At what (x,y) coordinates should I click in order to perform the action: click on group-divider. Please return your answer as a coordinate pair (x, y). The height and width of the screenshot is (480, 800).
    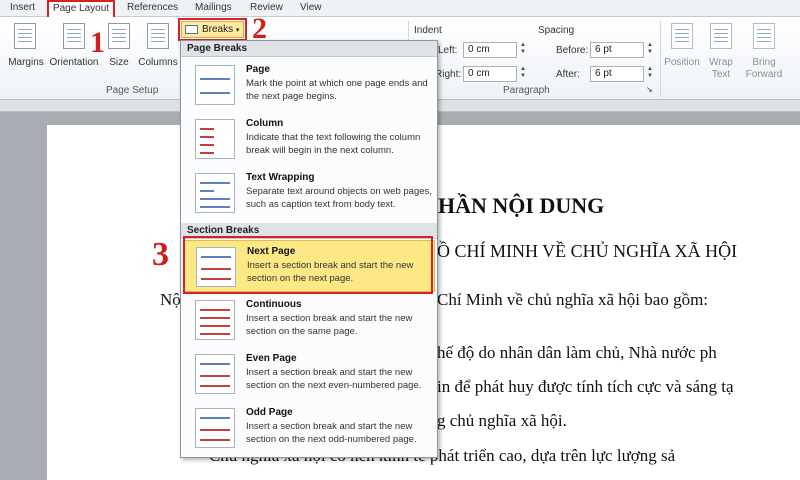
    Looking at the image, I should click on (660, 59).